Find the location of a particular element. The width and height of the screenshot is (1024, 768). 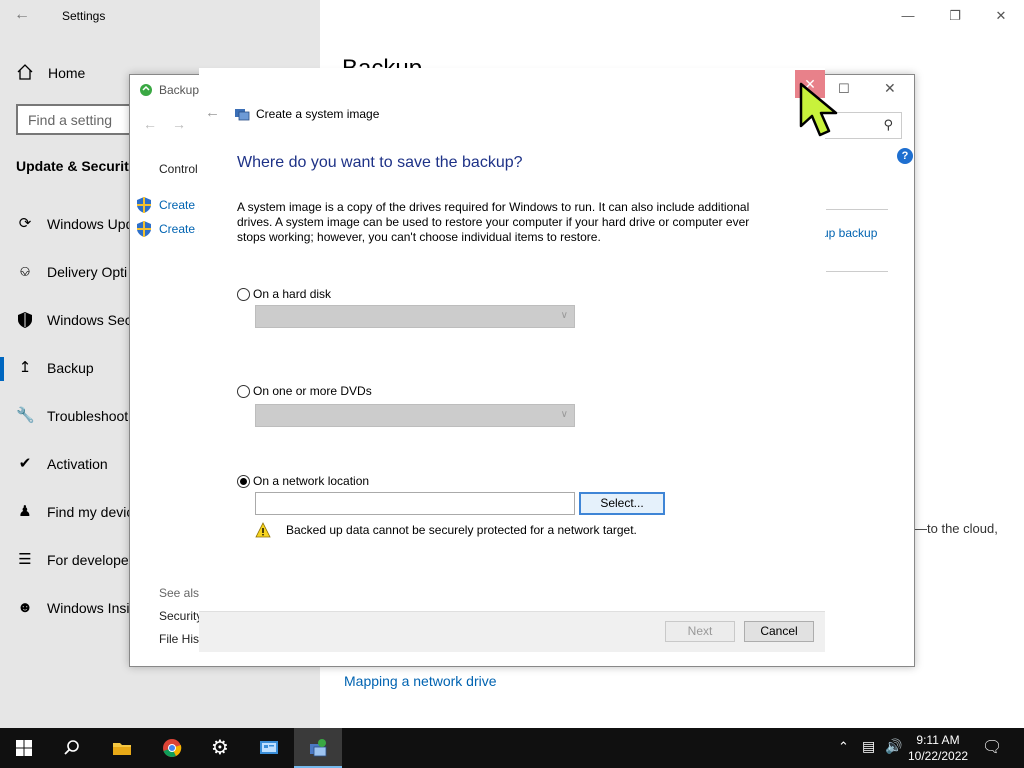

section-heading: Update & Security is located at coordinates (76, 166).